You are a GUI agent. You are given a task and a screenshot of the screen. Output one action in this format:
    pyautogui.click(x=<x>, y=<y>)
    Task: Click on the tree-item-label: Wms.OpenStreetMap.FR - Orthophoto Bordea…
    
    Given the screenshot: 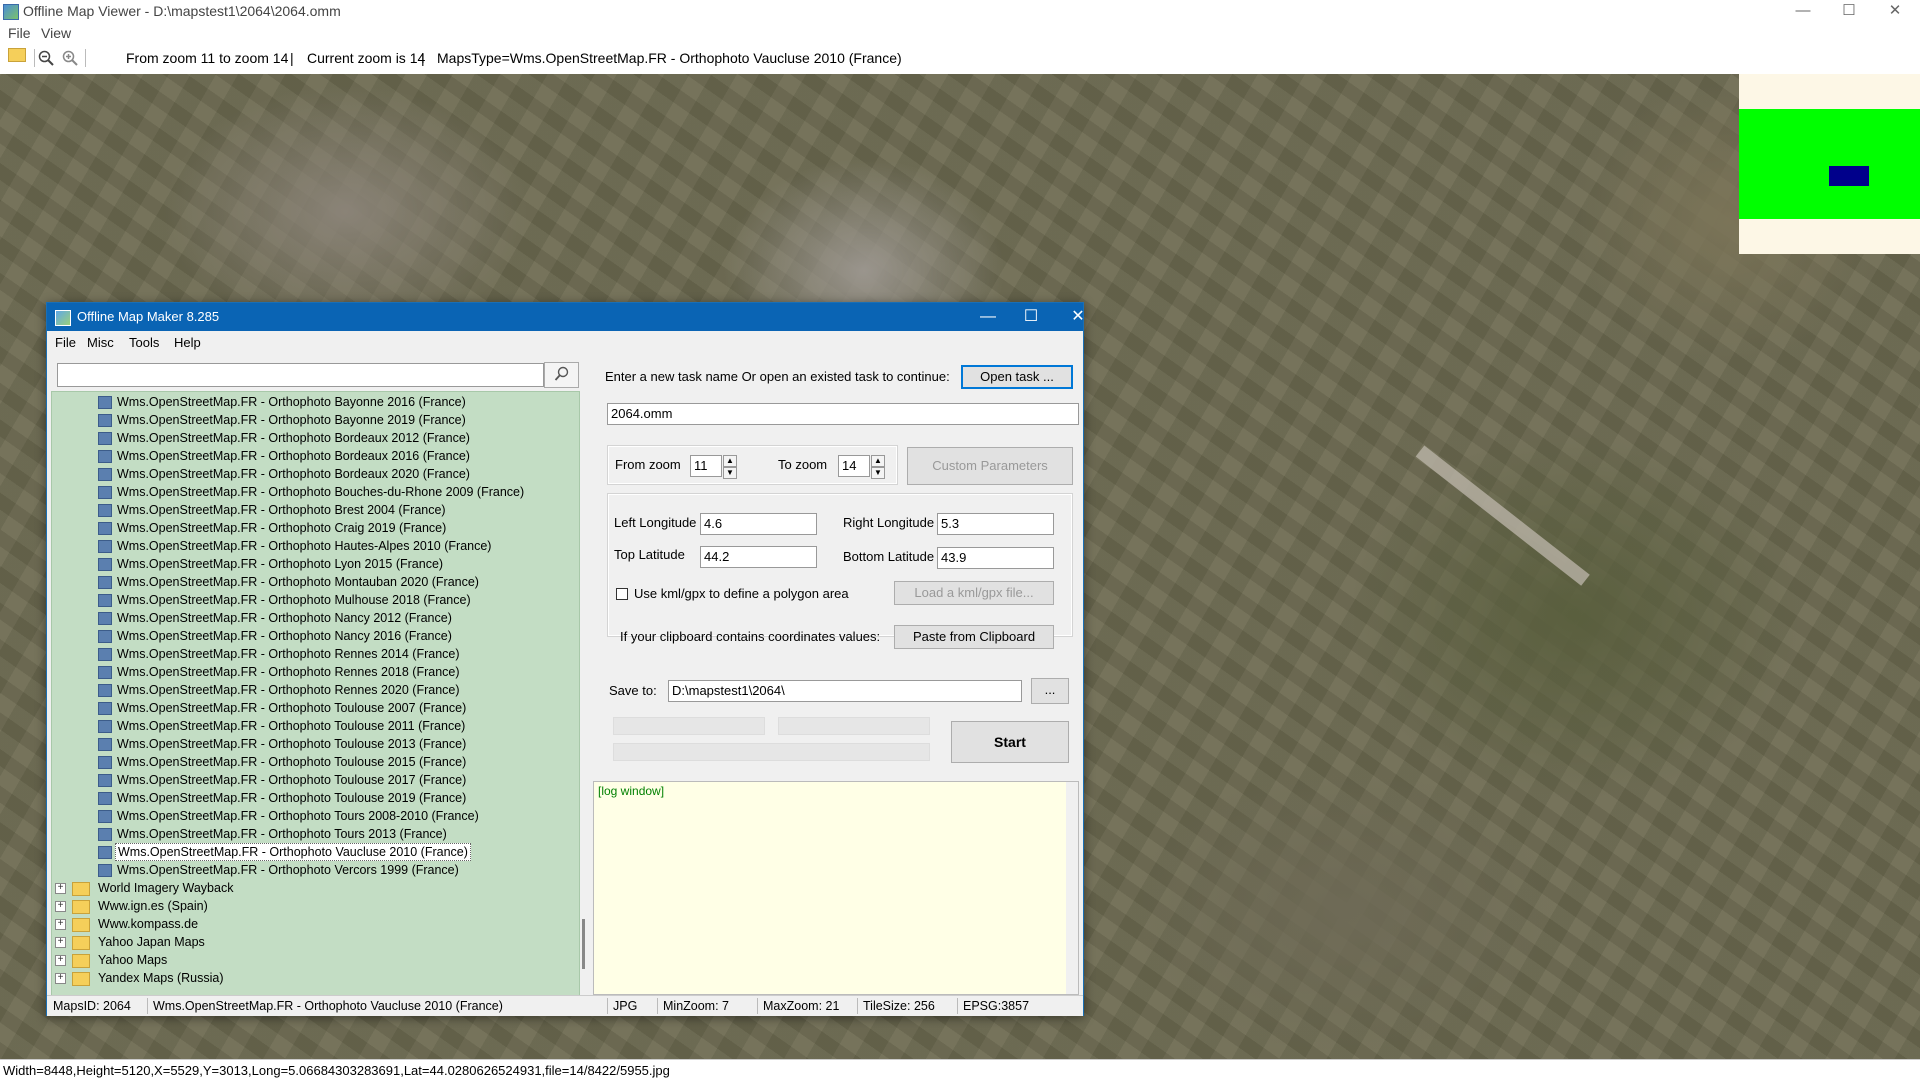 What is the action you would take?
    pyautogui.click(x=293, y=456)
    